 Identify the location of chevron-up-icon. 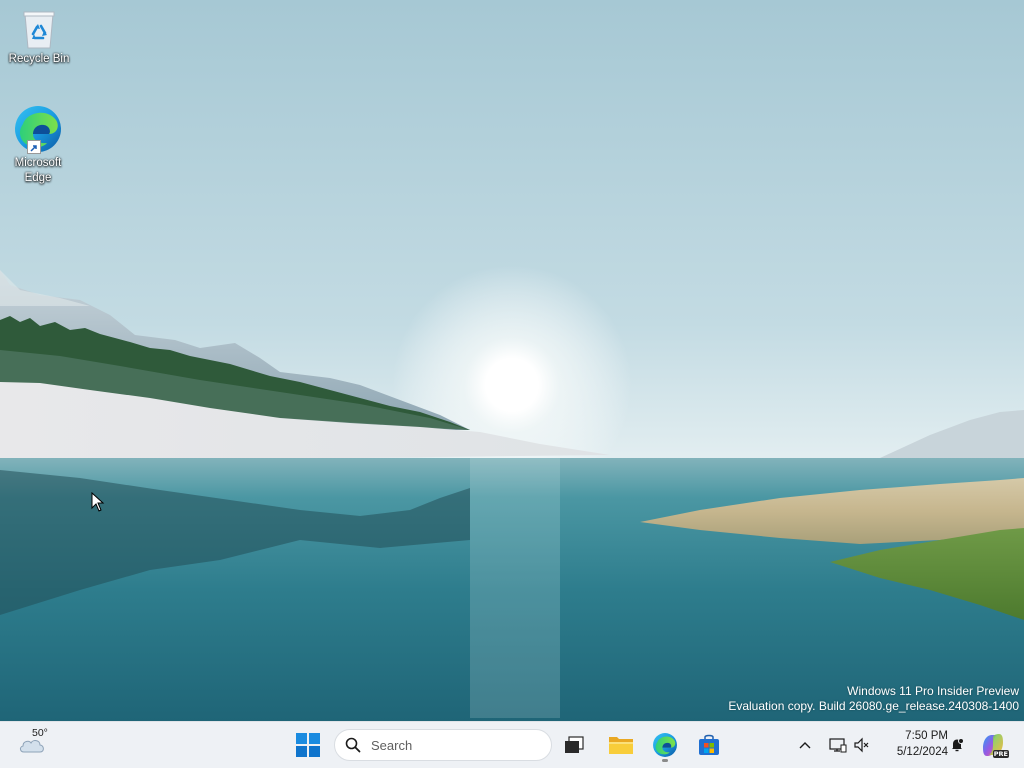
(805, 745).